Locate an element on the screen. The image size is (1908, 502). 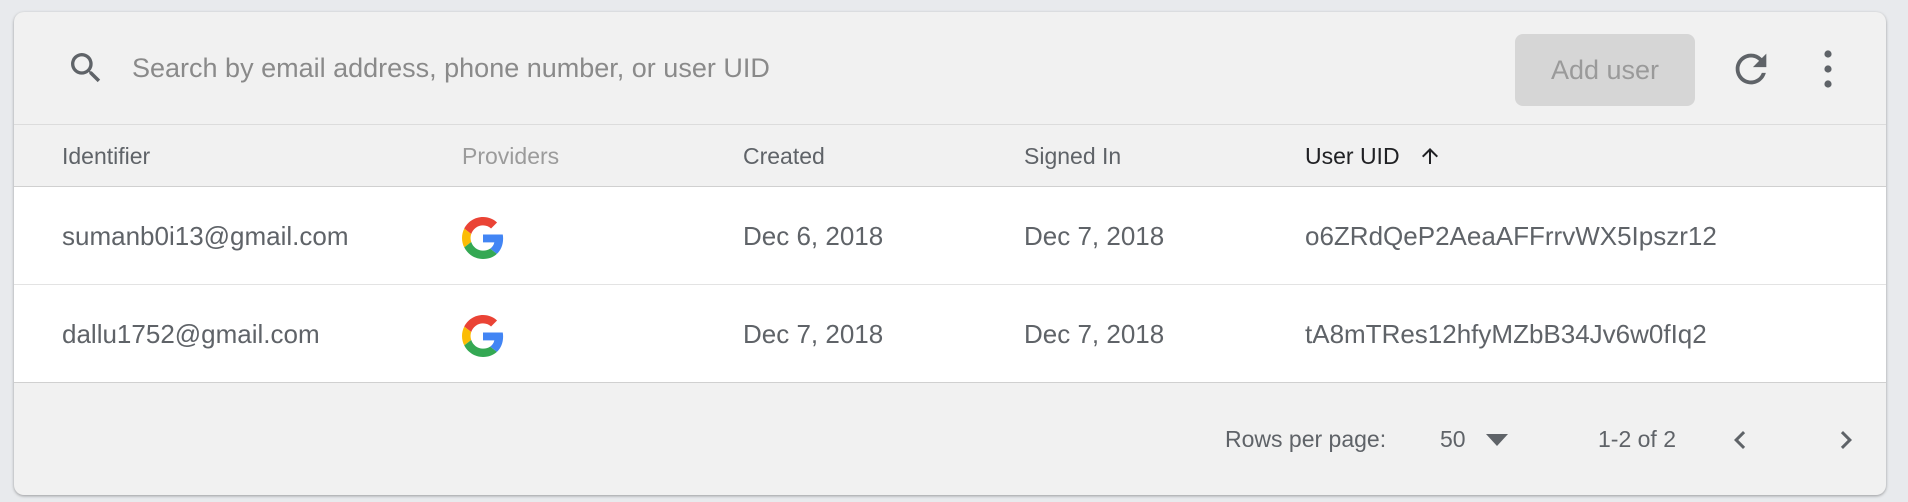
column-header-label: Providers is located at coordinates (511, 156).